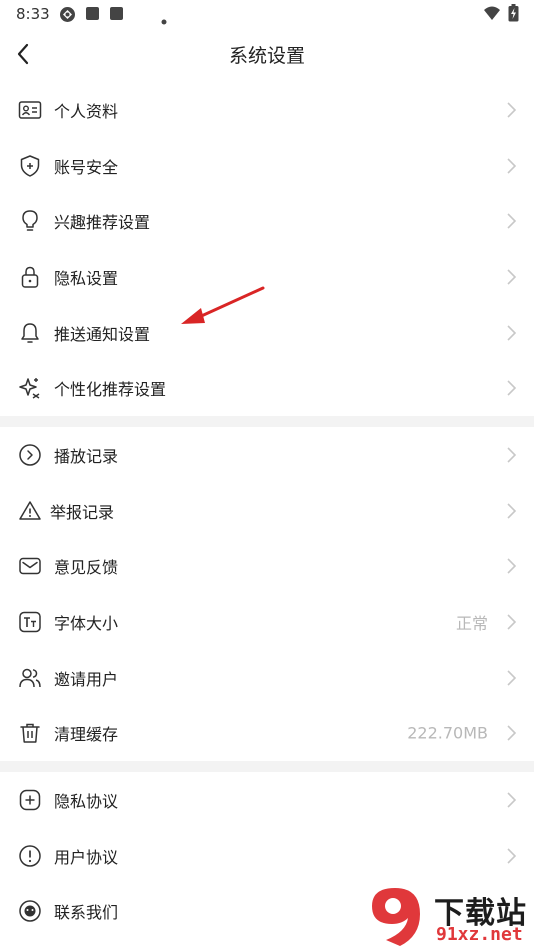 The width and height of the screenshot is (534, 950). What do you see at coordinates (33, 14) in the screenshot?
I see `status-time: 8:33` at bounding box center [33, 14].